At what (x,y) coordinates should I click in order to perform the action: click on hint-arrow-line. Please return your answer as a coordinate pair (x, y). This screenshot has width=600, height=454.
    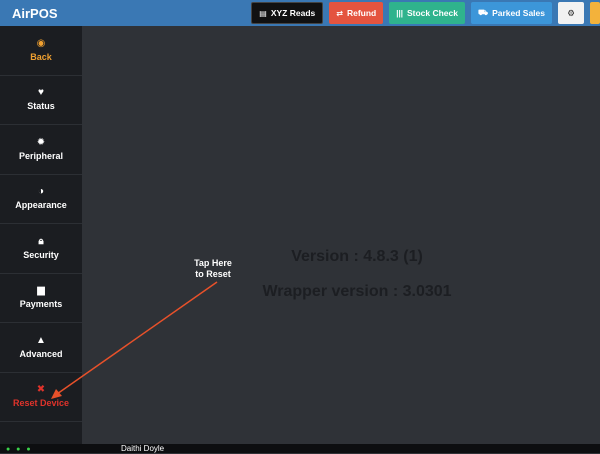
    Looking at the image, I should click on (137, 338).